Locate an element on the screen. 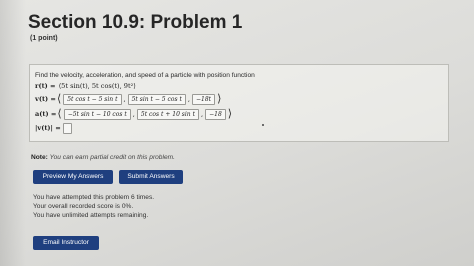 This screenshot has width=474, height=266. velocity-x-input: 5t cos t − 5 sin t is located at coordinates (92, 99).